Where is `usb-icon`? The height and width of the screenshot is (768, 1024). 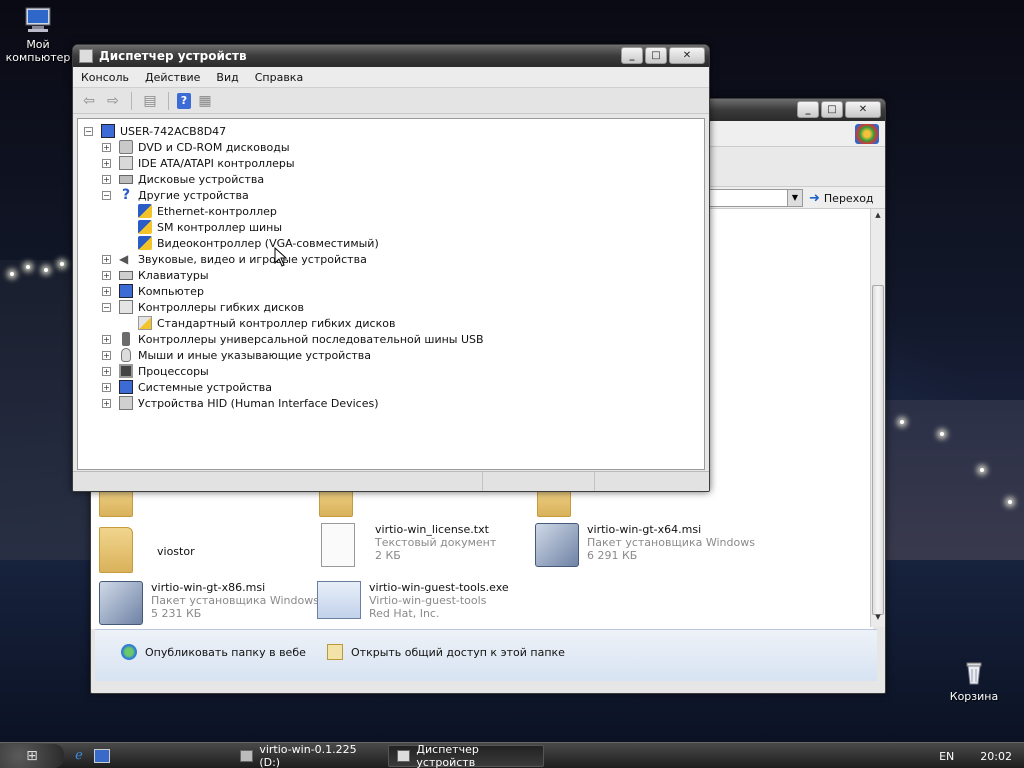
usb-icon is located at coordinates (126, 339).